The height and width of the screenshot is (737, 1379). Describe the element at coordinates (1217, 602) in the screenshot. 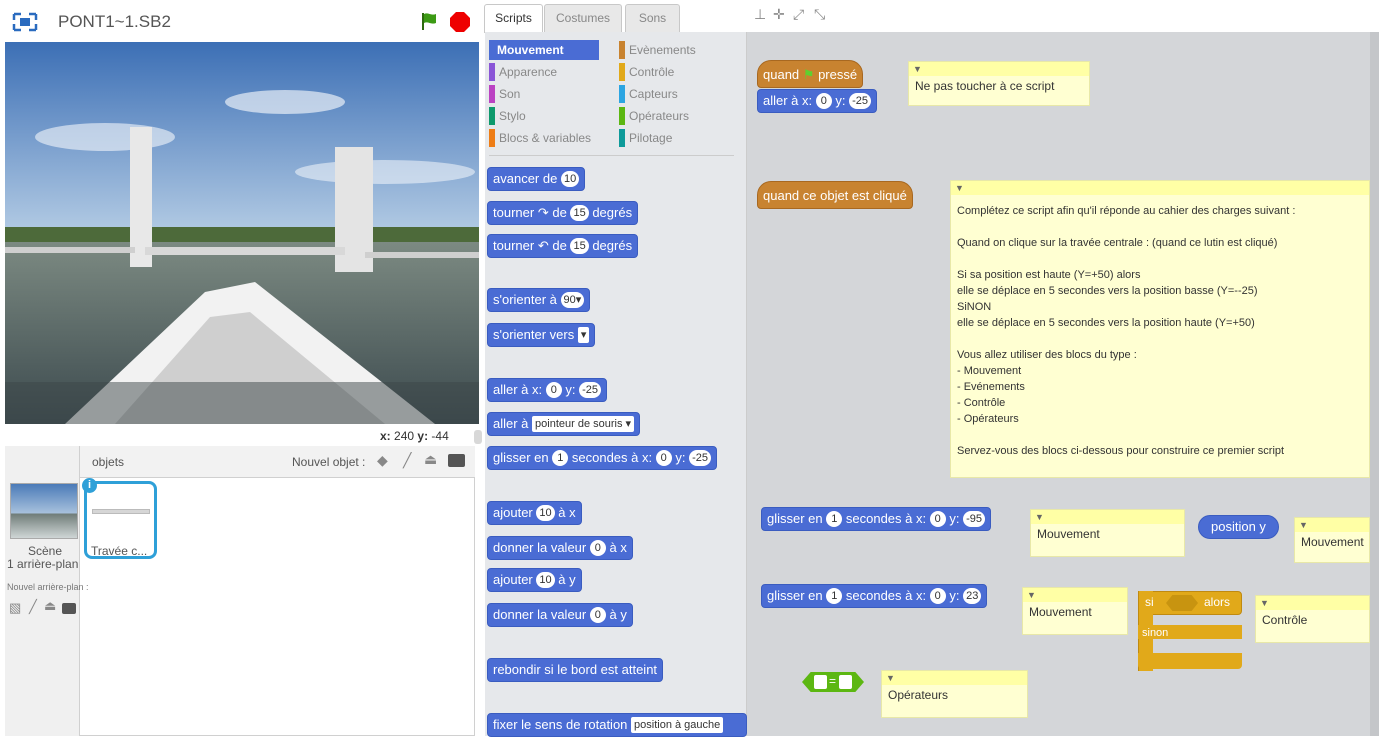

I see `then-label: alors` at that location.